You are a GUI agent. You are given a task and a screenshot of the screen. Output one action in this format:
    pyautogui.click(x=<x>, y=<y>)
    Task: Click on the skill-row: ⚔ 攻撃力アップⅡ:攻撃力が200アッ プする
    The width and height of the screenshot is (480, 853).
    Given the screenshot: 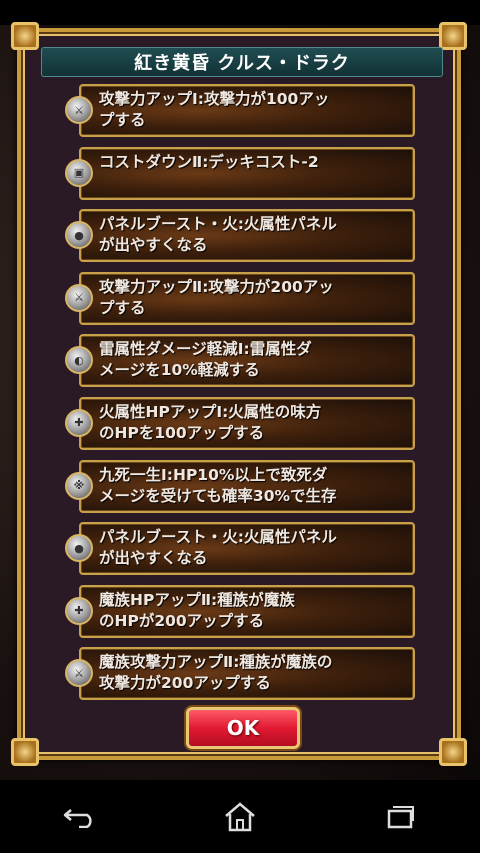 What is the action you would take?
    pyautogui.click(x=240, y=298)
    